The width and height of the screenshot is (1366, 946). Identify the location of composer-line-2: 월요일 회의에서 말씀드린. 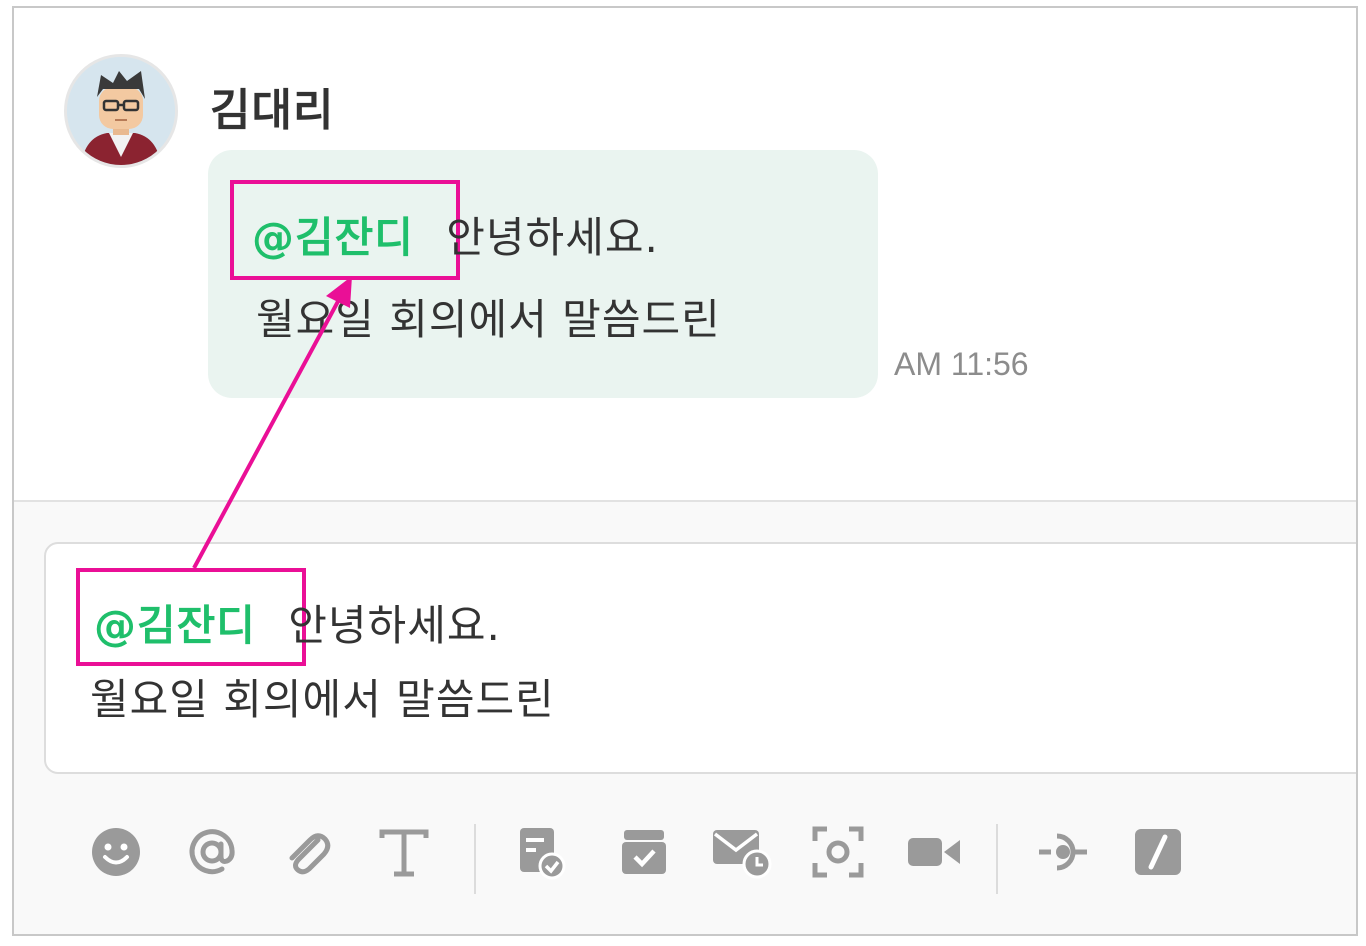
(322, 699).